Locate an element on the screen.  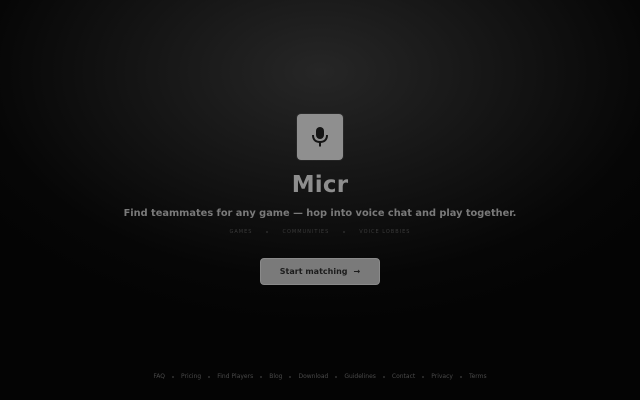
app-logo is located at coordinates (320, 137).